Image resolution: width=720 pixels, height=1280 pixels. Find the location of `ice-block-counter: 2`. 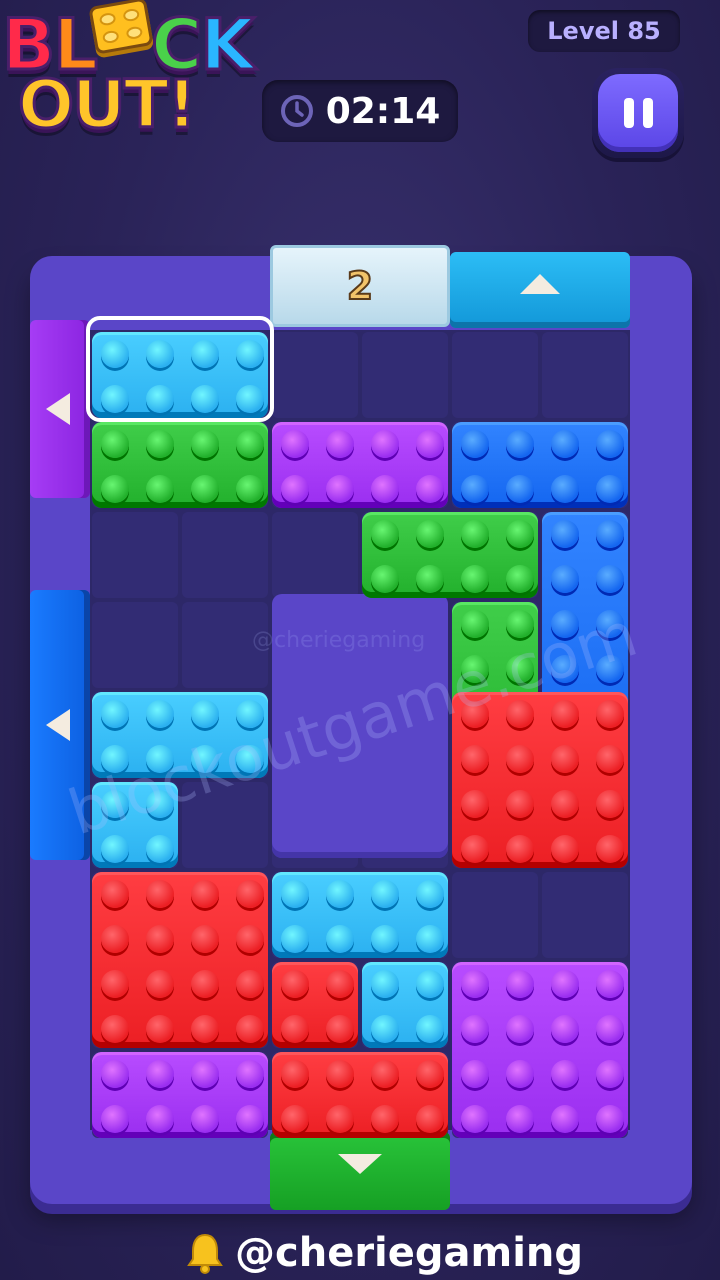

ice-block-counter: 2 is located at coordinates (360, 286).